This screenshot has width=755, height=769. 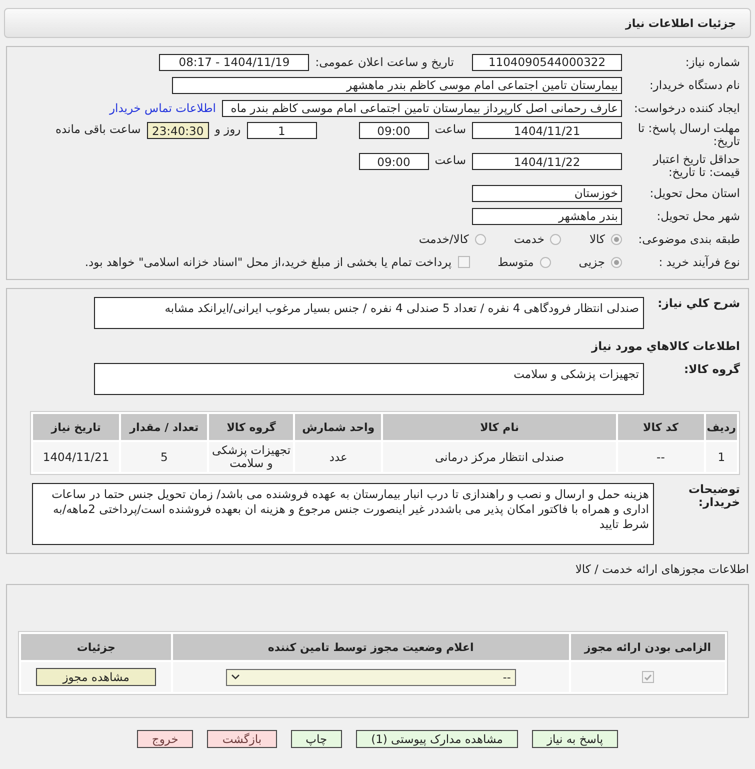 What do you see at coordinates (164, 427) in the screenshot?
I see `column-header: تعداد / مقدار` at bounding box center [164, 427].